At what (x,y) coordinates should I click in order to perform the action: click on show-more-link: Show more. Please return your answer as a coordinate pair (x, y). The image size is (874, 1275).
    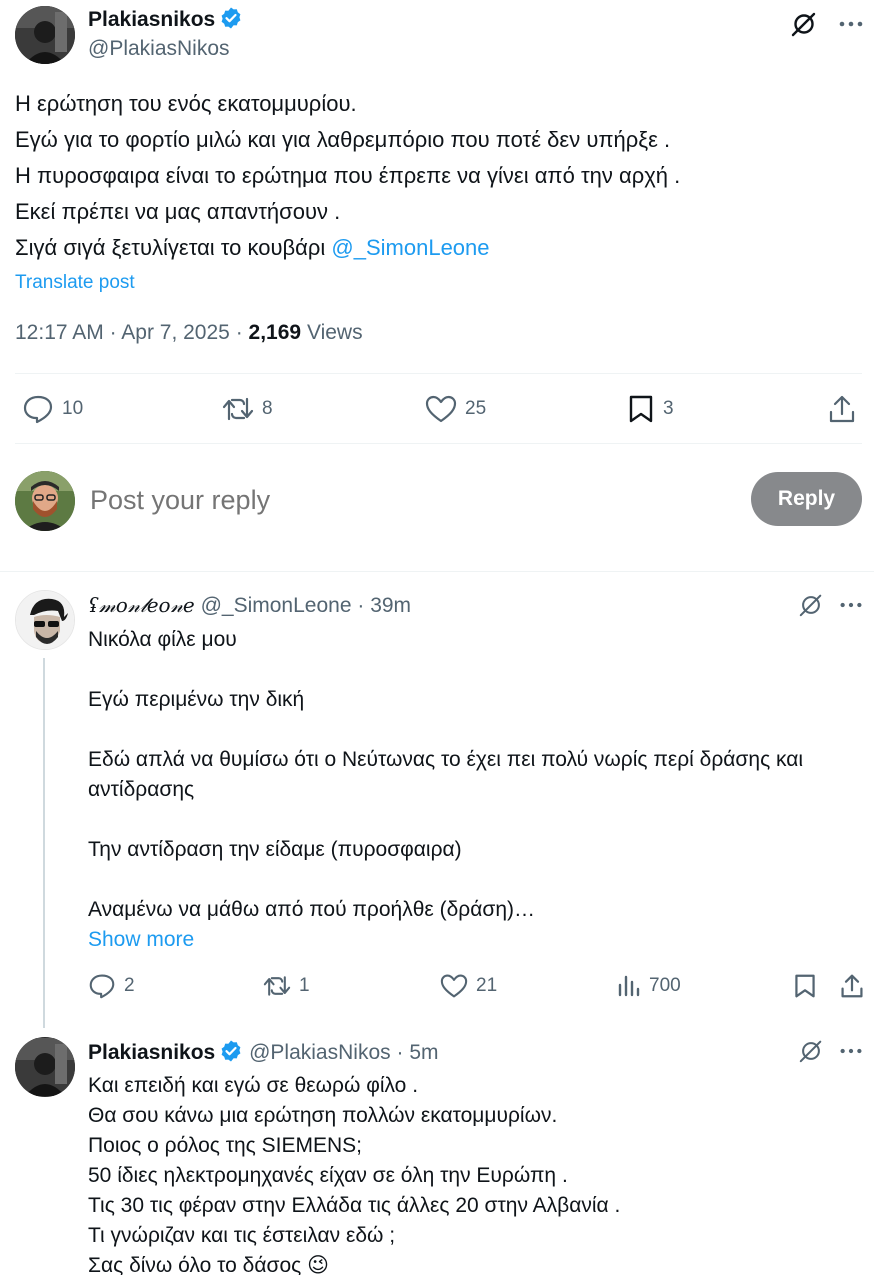
    Looking at the image, I should click on (478, 940).